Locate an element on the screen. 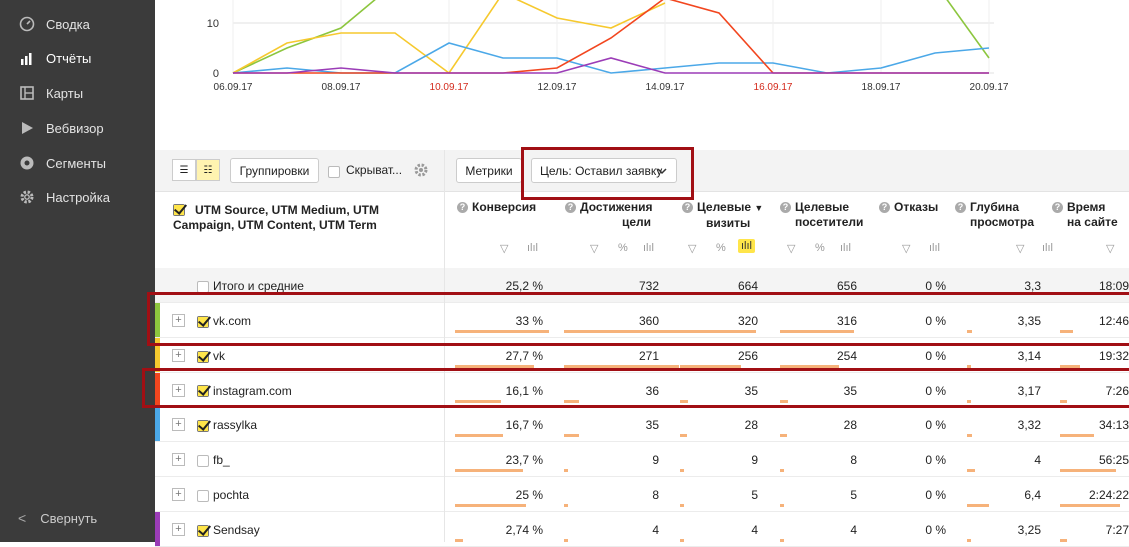 The image size is (1129, 547). column-header-label: Глубина is located at coordinates (995, 207).